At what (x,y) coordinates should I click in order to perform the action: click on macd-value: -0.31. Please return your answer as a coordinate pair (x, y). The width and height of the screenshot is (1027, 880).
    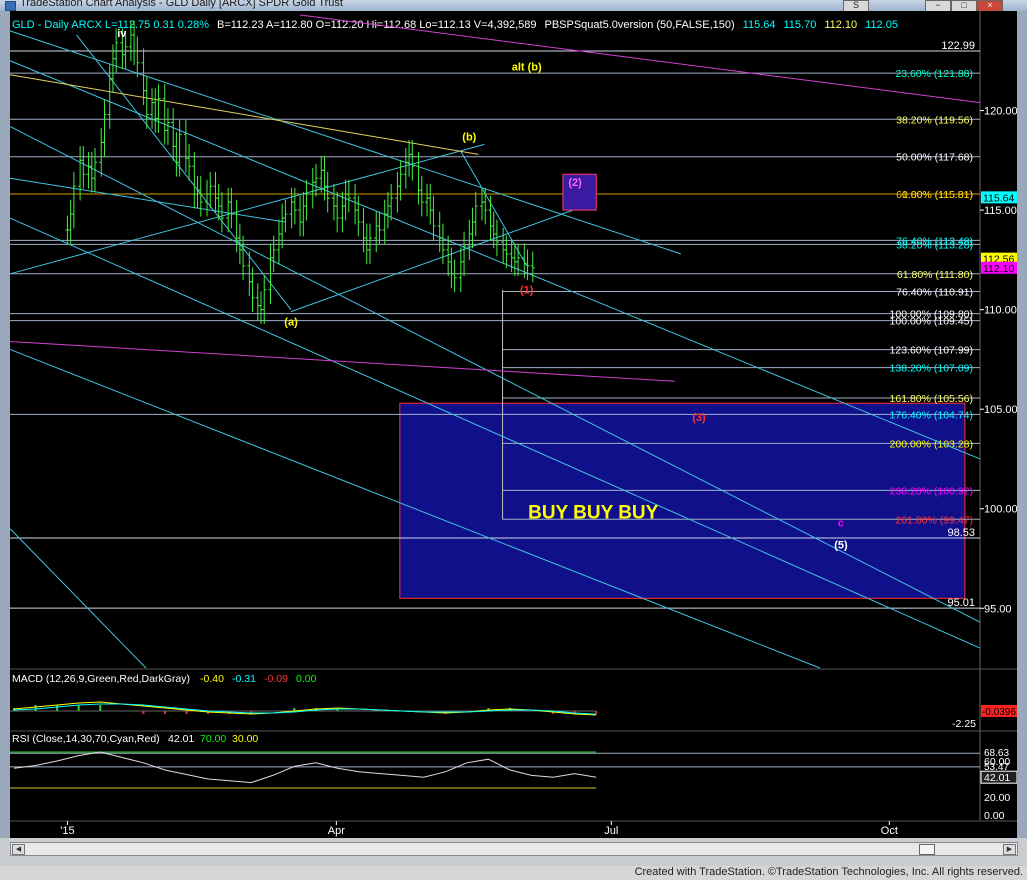
    Looking at the image, I should click on (244, 679).